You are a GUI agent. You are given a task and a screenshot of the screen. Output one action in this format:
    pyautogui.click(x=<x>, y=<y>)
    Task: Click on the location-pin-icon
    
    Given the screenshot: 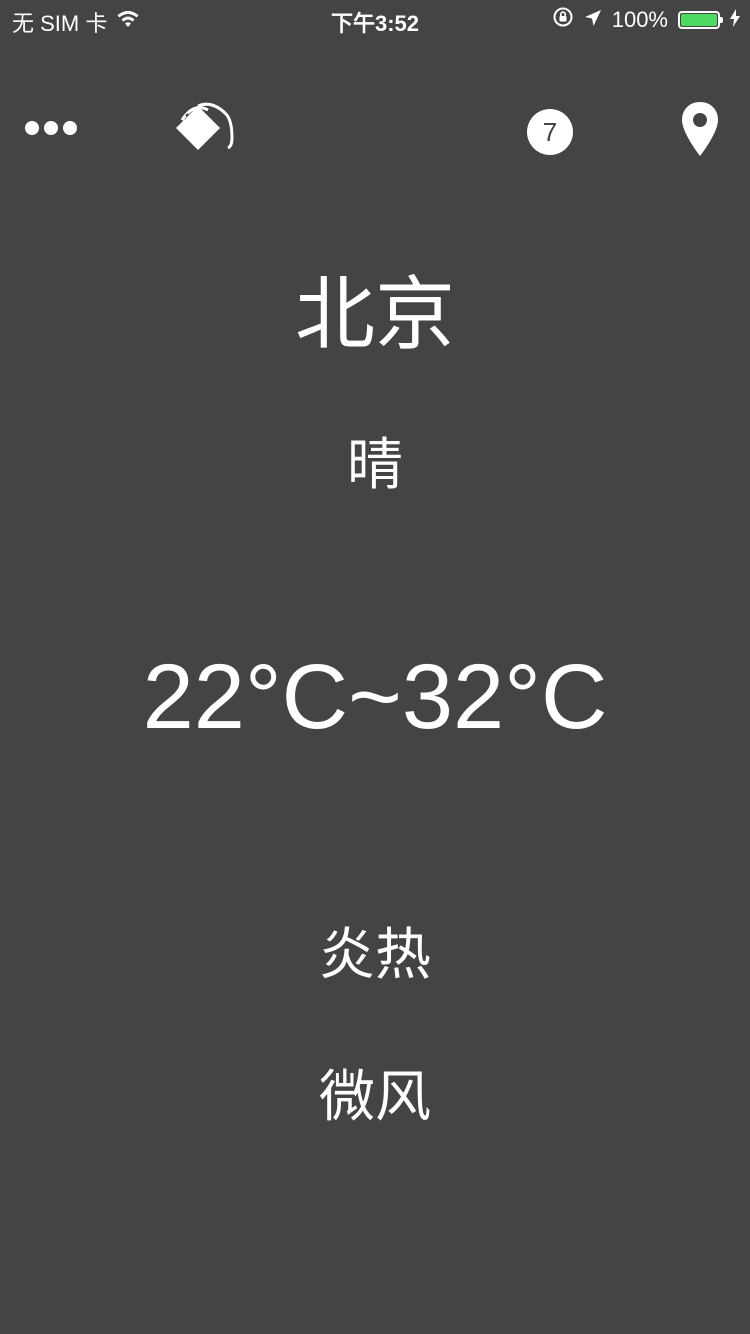 What is the action you would take?
    pyautogui.click(x=700, y=131)
    